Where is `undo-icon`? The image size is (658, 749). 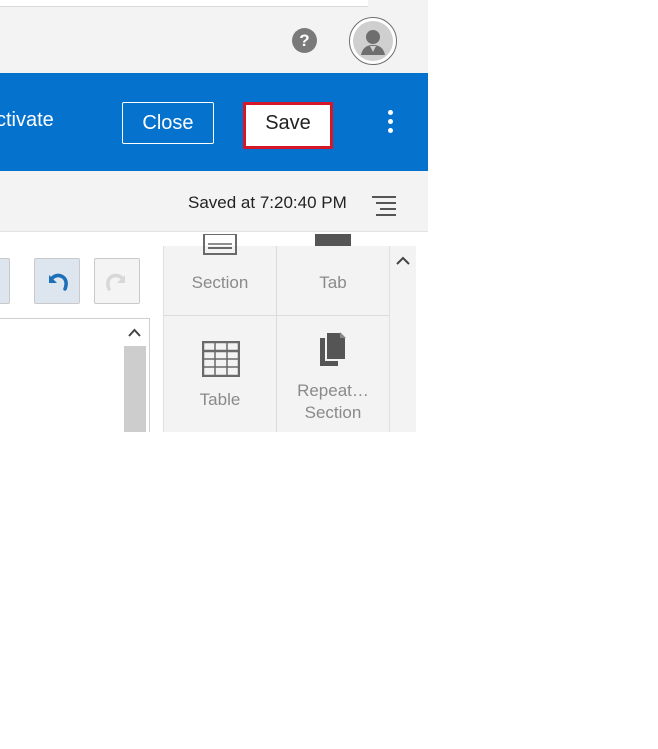 undo-icon is located at coordinates (58, 282).